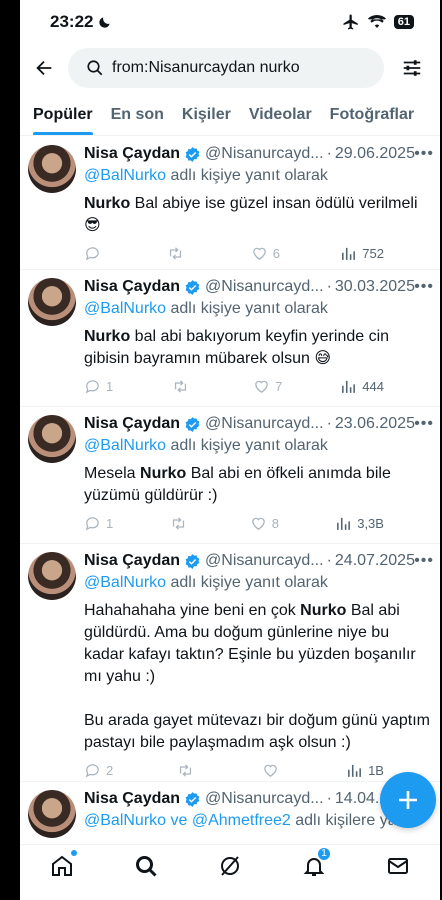 This screenshot has height=900, width=442. What do you see at coordinates (365, 770) in the screenshot?
I see `views-button: 1B` at bounding box center [365, 770].